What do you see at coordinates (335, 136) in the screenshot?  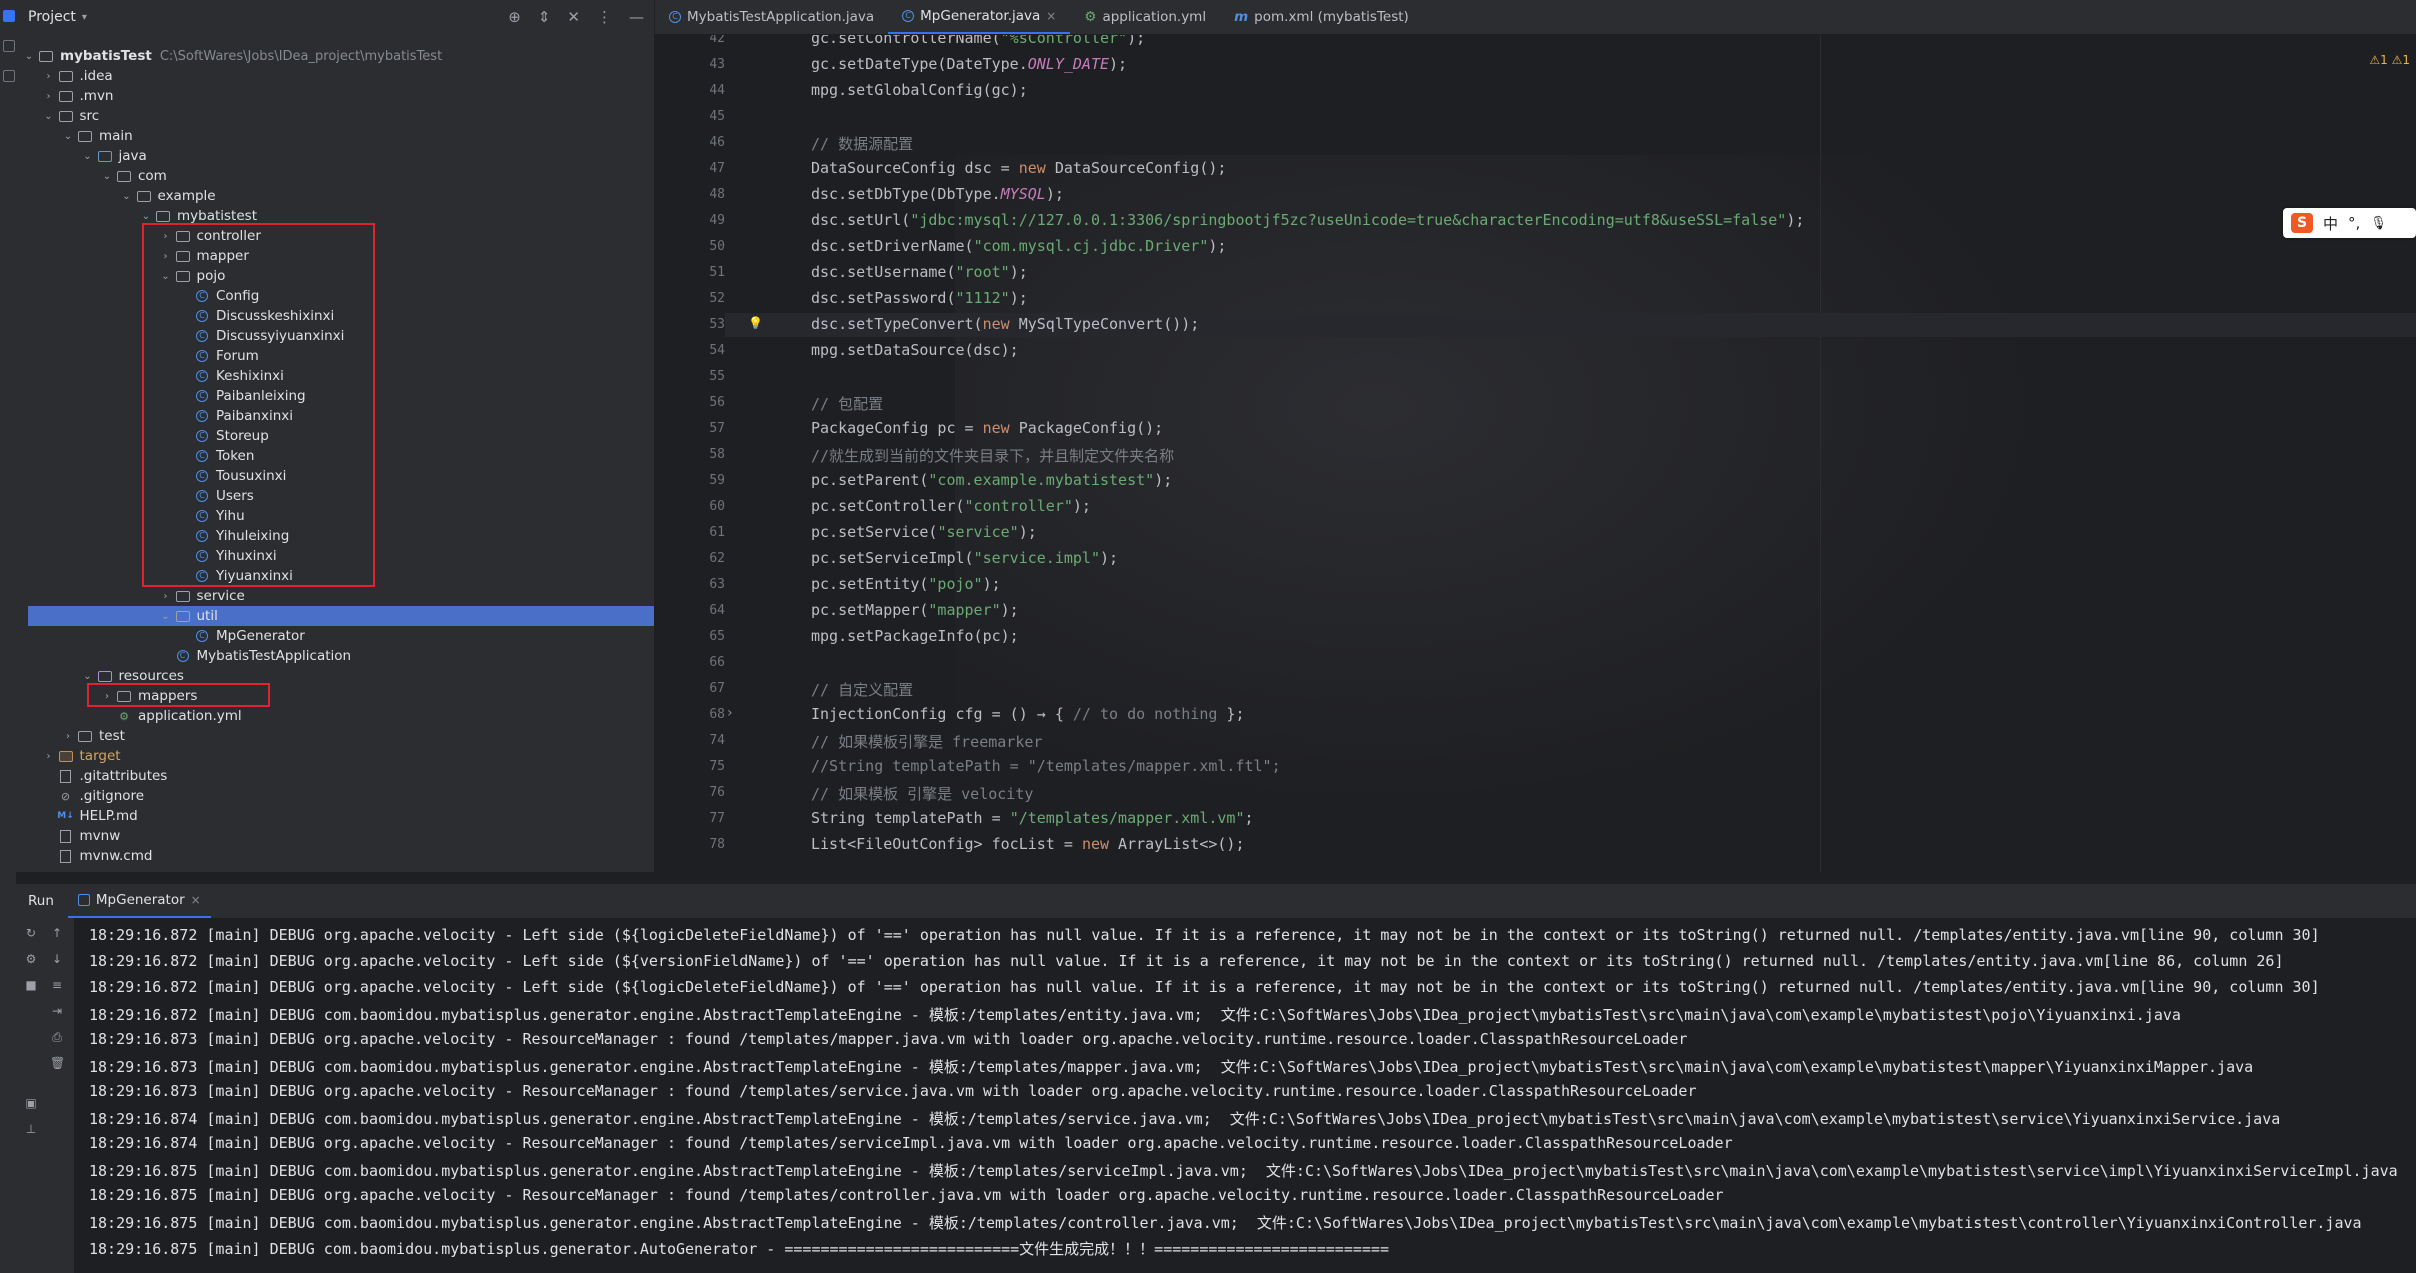 I see `tree-item: ⌄ main` at bounding box center [335, 136].